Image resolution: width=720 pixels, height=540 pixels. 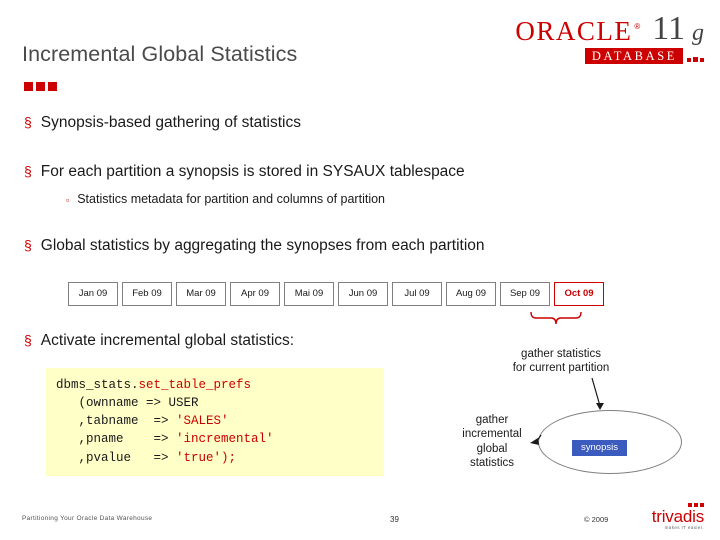 I want to click on partition-box: Jan 09, so click(x=93, y=294).